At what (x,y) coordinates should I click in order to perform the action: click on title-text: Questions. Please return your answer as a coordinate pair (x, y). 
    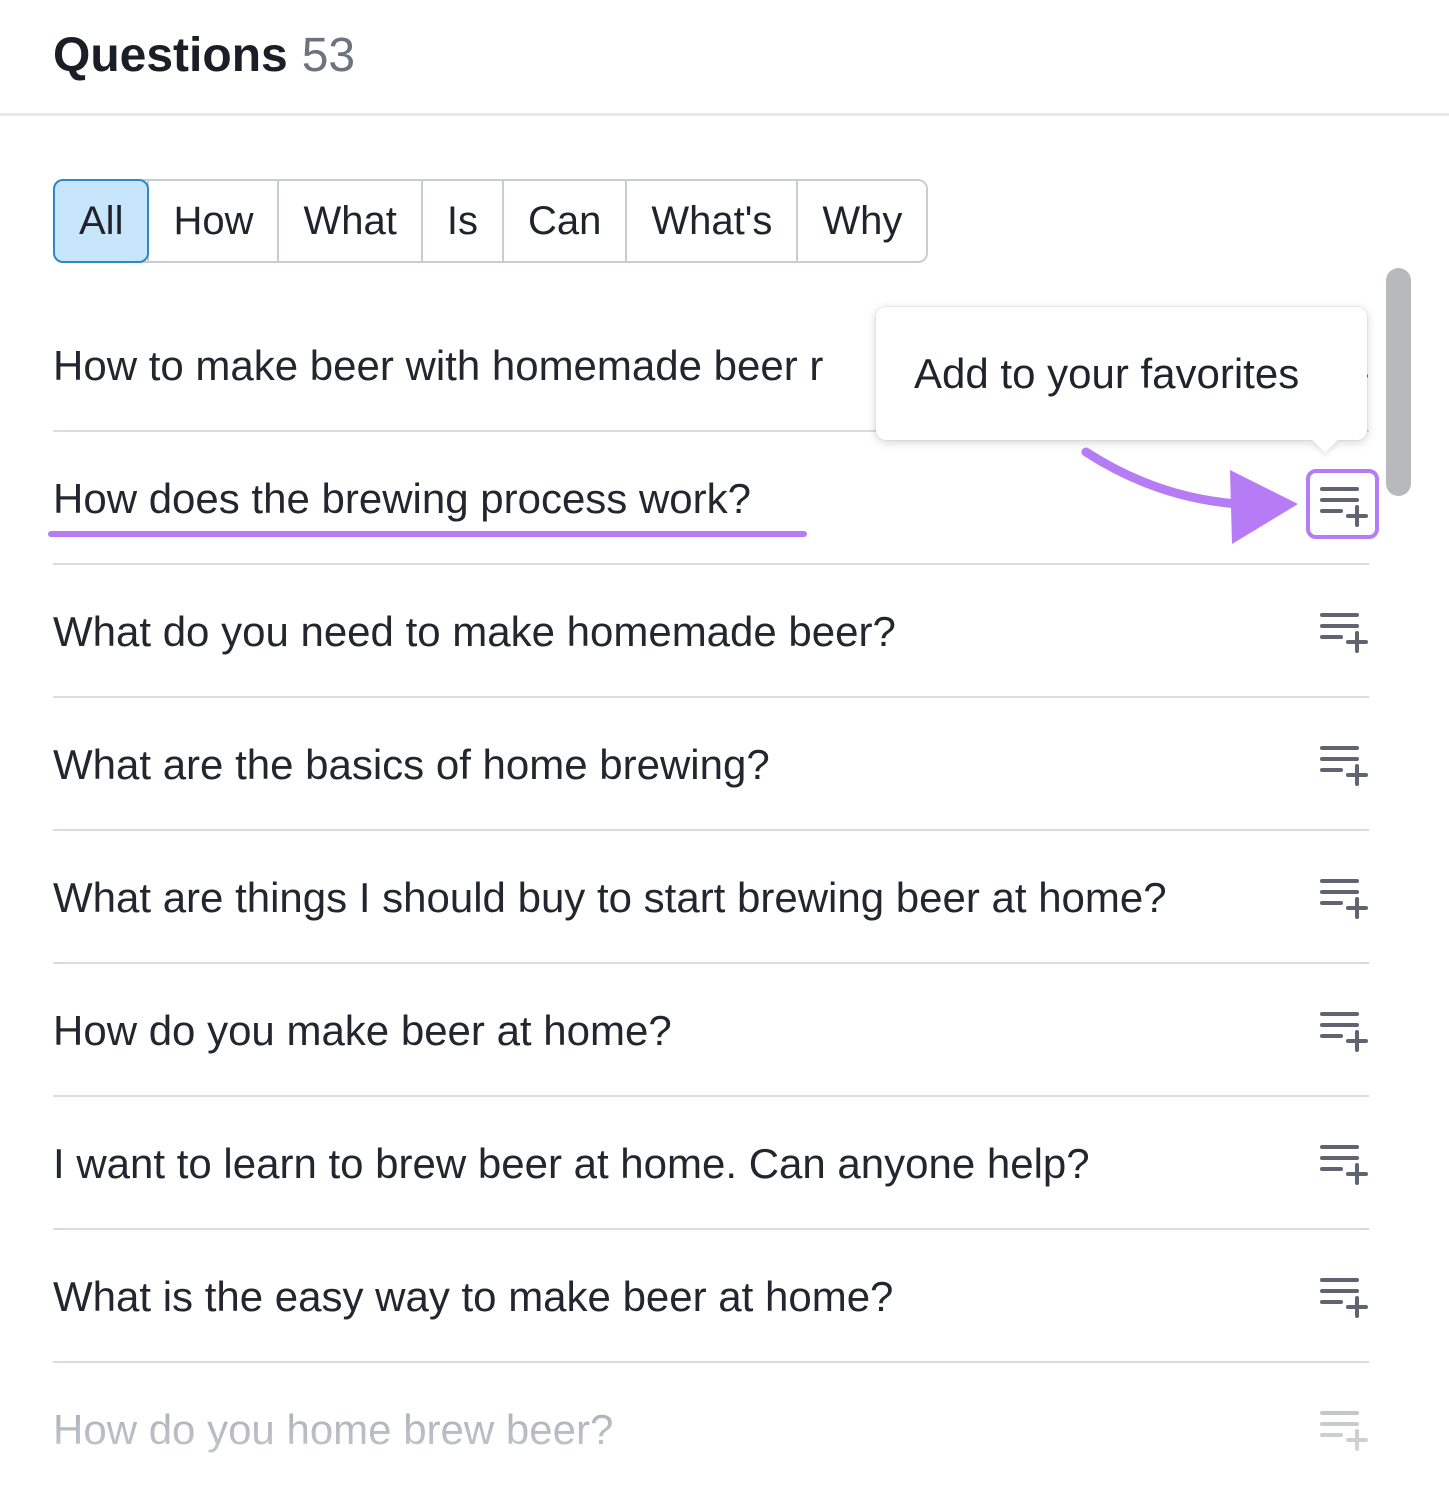
    Looking at the image, I should click on (170, 55).